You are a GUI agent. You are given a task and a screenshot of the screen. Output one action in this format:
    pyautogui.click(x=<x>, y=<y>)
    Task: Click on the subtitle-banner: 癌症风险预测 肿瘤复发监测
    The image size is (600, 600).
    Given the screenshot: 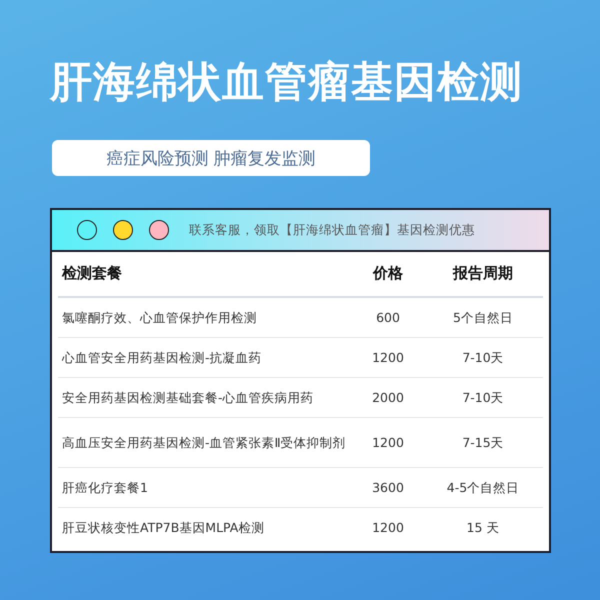 What is the action you would take?
    pyautogui.click(x=211, y=158)
    